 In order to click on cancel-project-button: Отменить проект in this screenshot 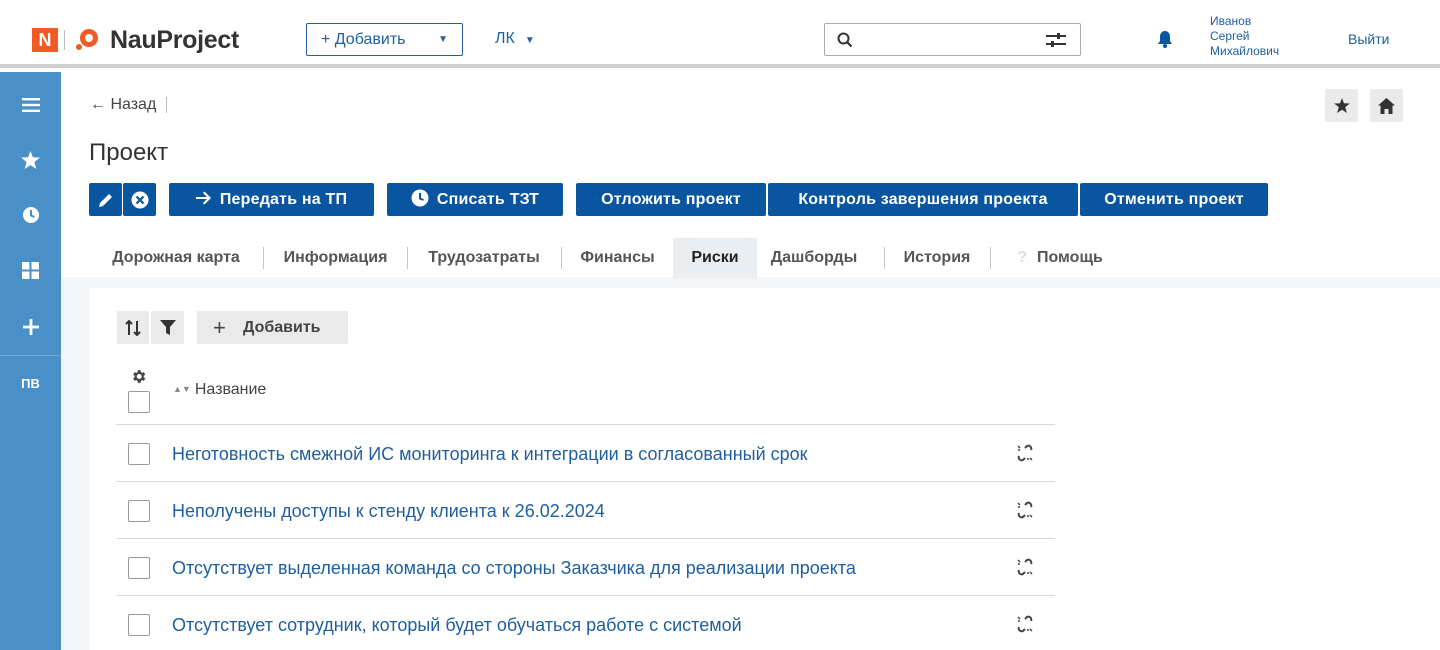, I will do `click(1174, 199)`.